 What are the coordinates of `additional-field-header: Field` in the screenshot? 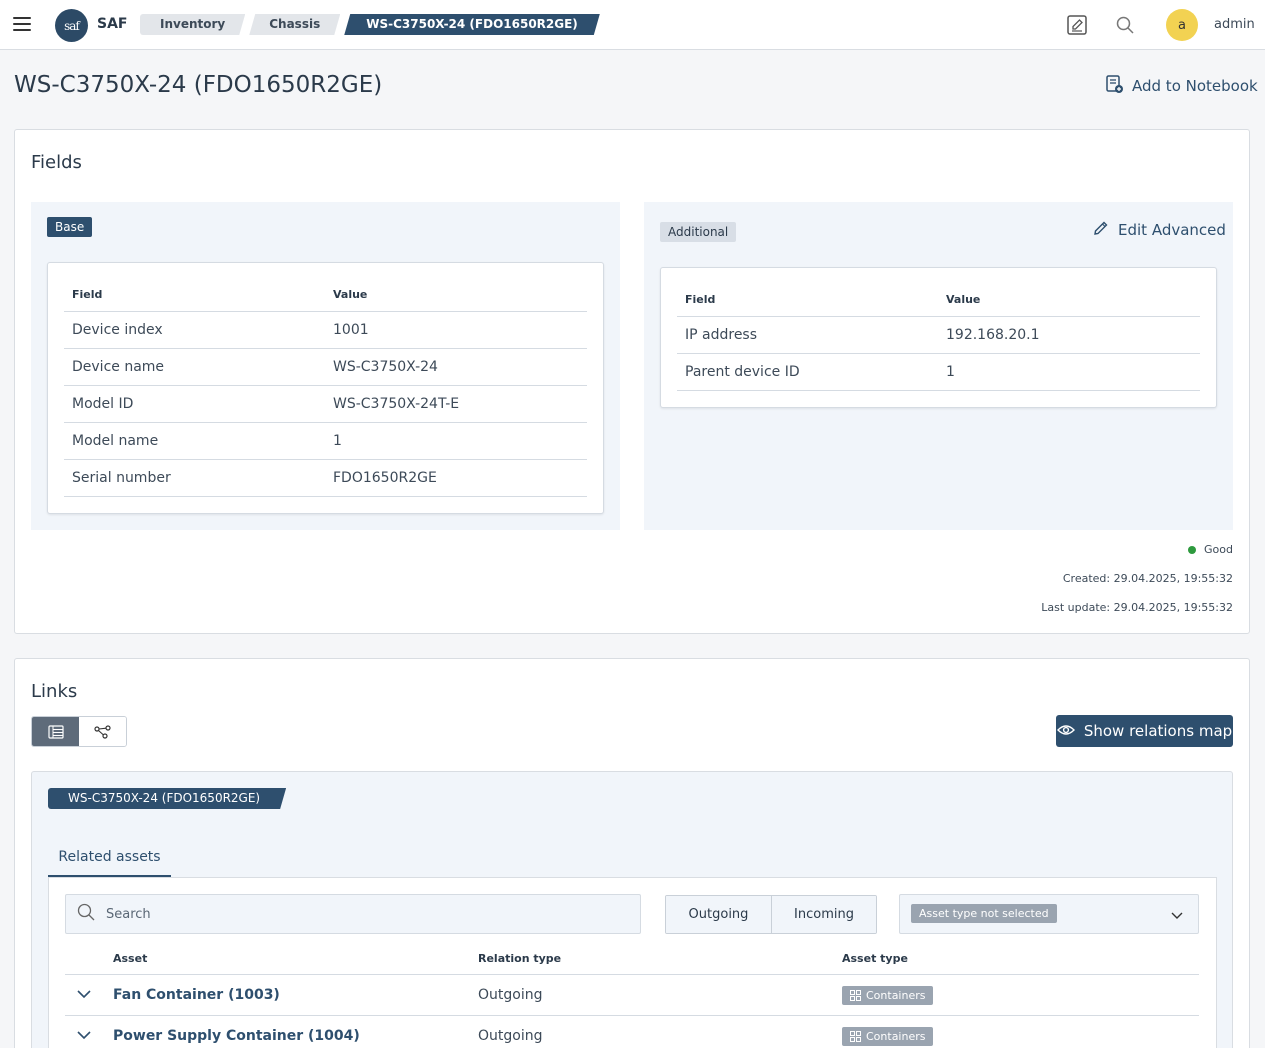 It's located at (807, 300).